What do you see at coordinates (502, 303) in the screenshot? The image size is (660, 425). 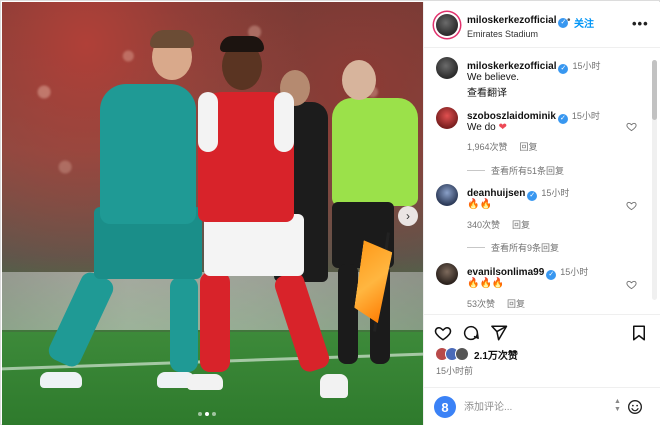 I see `comment-meta: 53次赞 回复` at bounding box center [502, 303].